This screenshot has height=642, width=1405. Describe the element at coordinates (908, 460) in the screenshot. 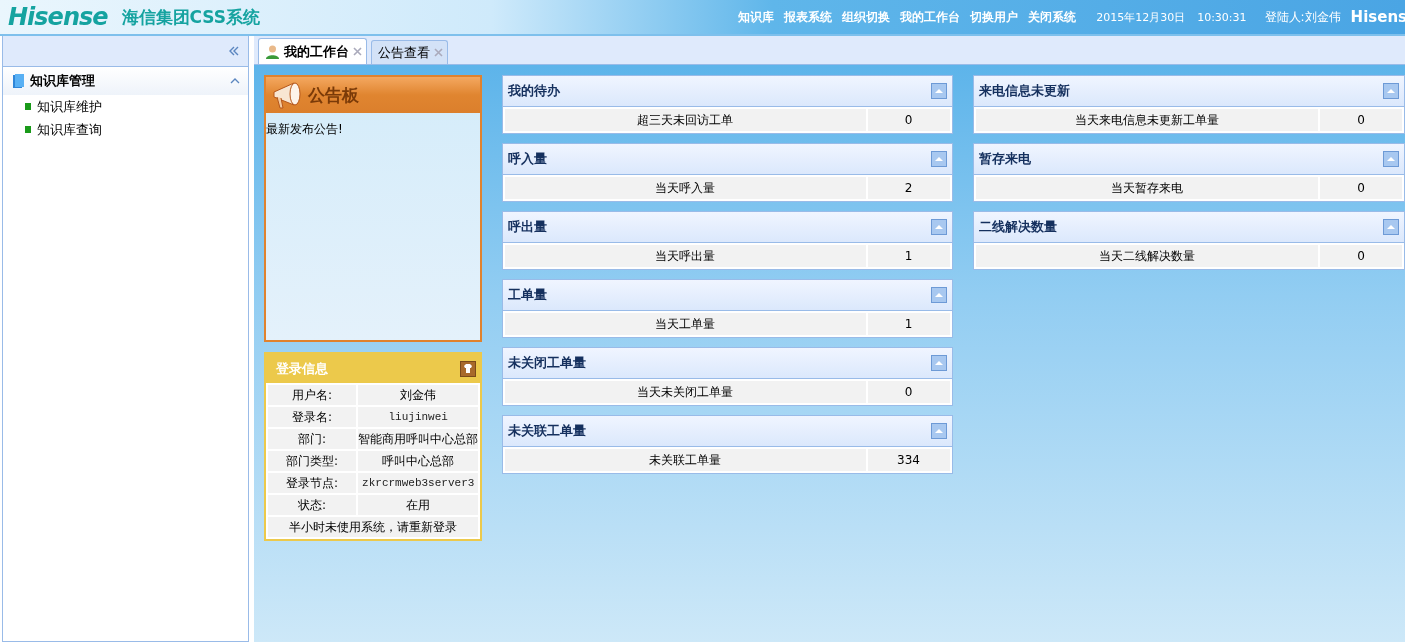

I see `stat-value: 334` at that location.